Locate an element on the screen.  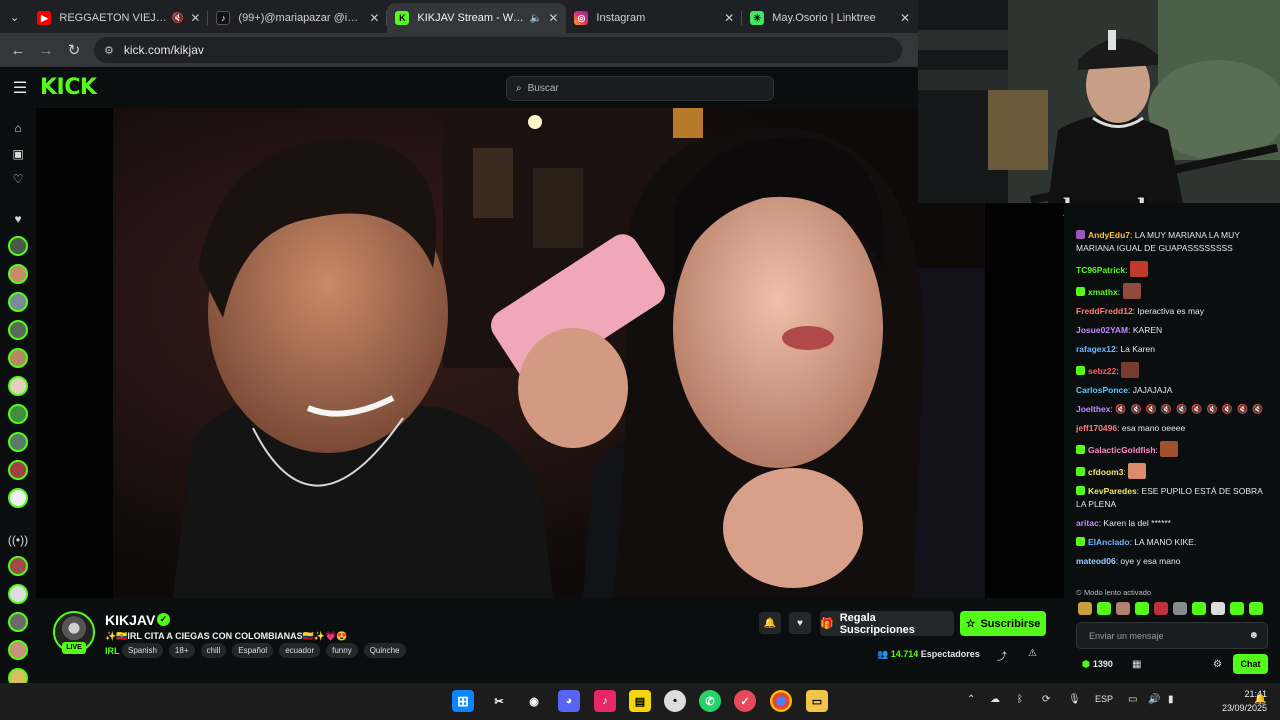
volume-icon: 🔊 is located at coordinates (1154, 699).